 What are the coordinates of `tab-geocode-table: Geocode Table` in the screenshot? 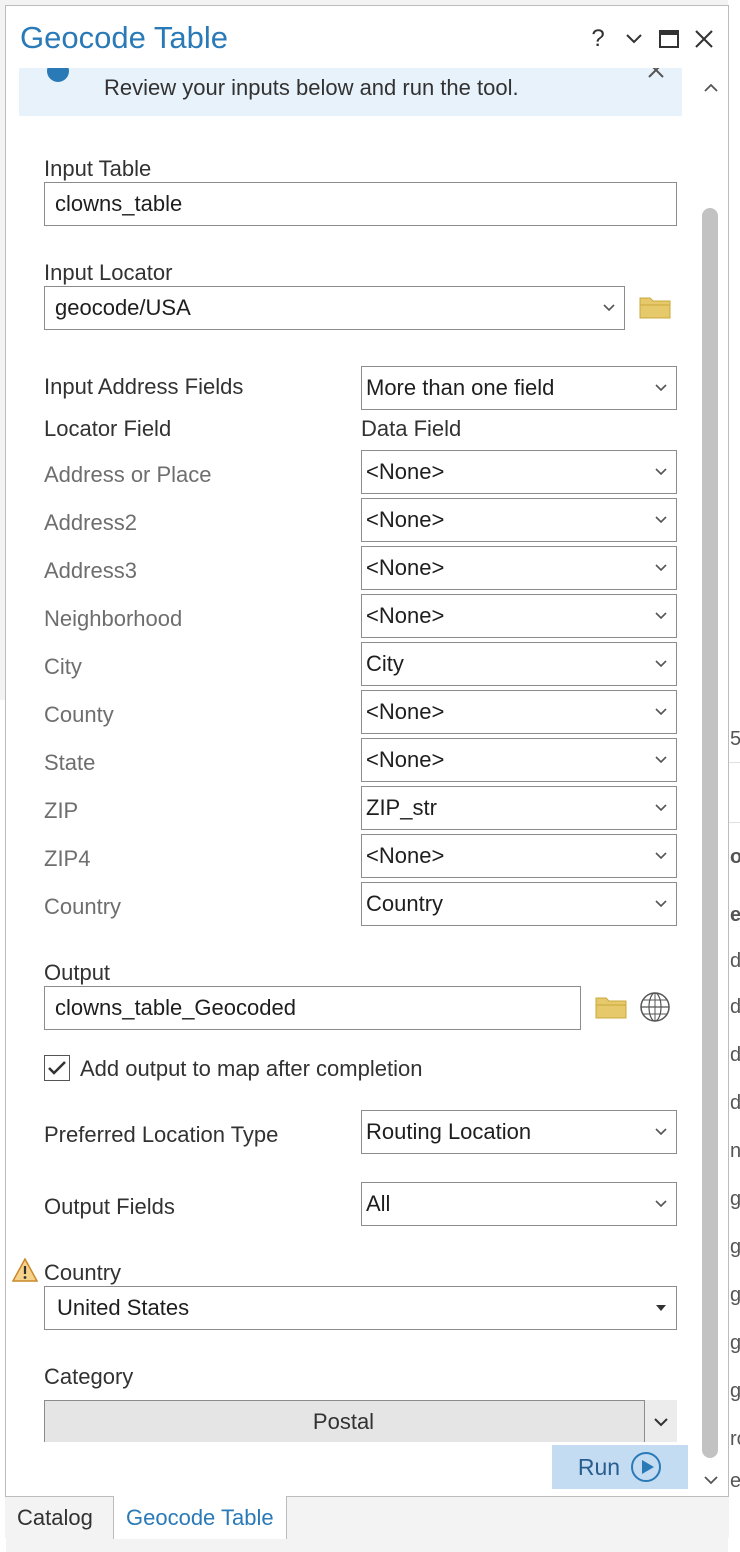 It's located at (200, 1517).